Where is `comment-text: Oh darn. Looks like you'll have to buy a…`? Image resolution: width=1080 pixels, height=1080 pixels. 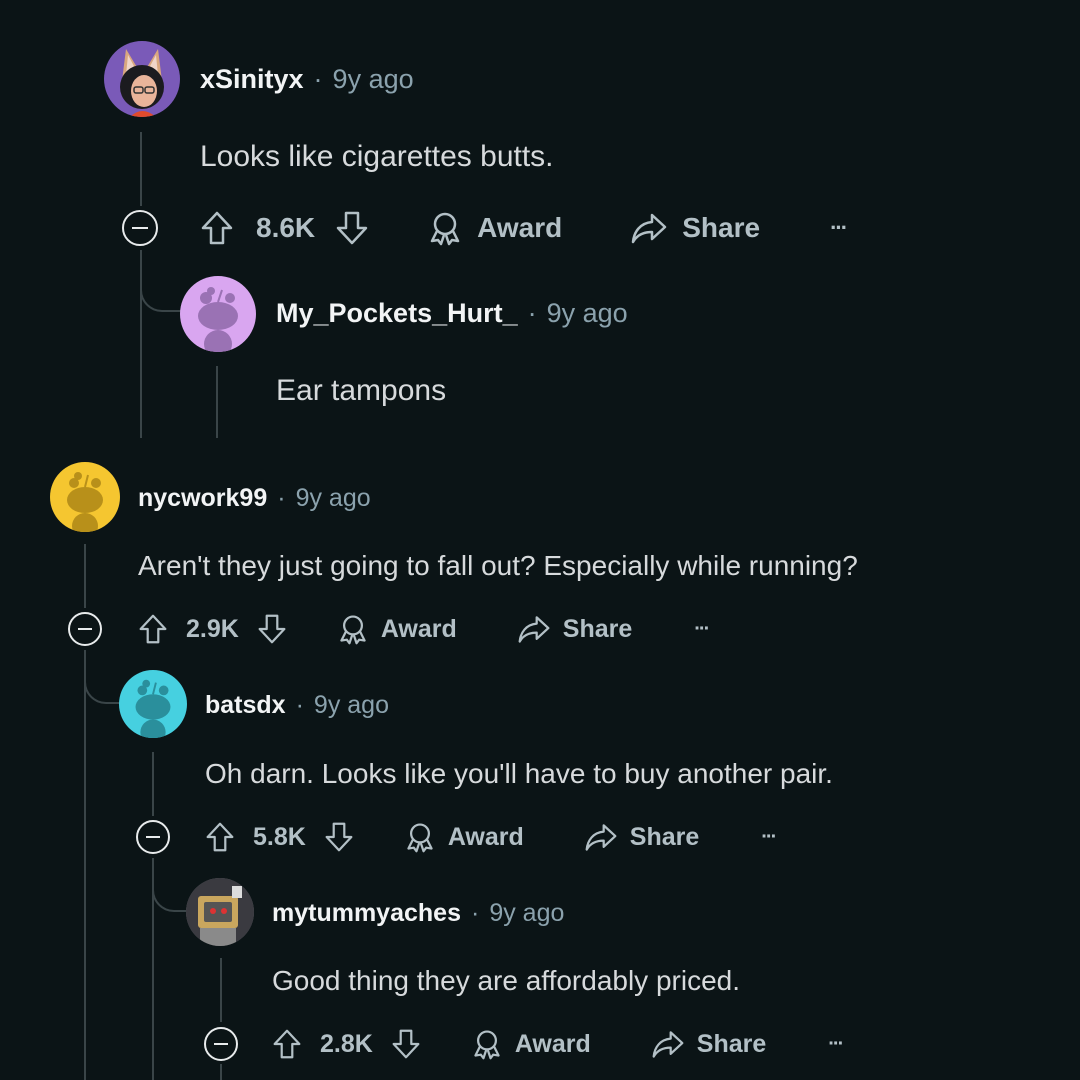
comment-text: Oh darn. Looks like you'll have to buy a… is located at coordinates (519, 773).